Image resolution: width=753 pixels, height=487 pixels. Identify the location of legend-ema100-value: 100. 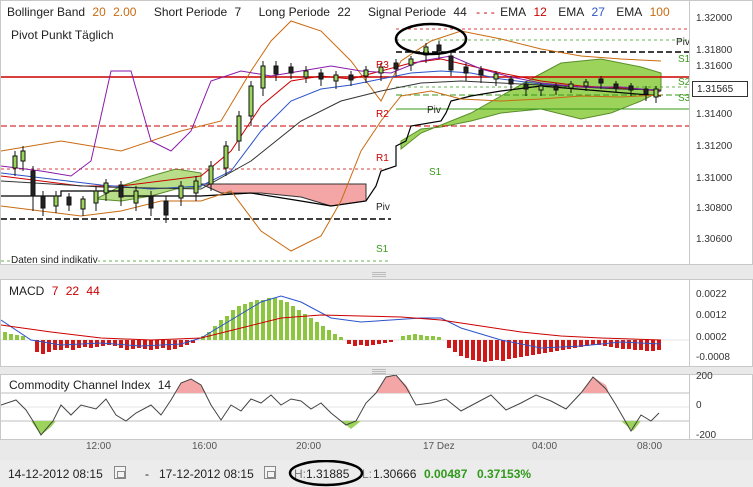
(659, 12).